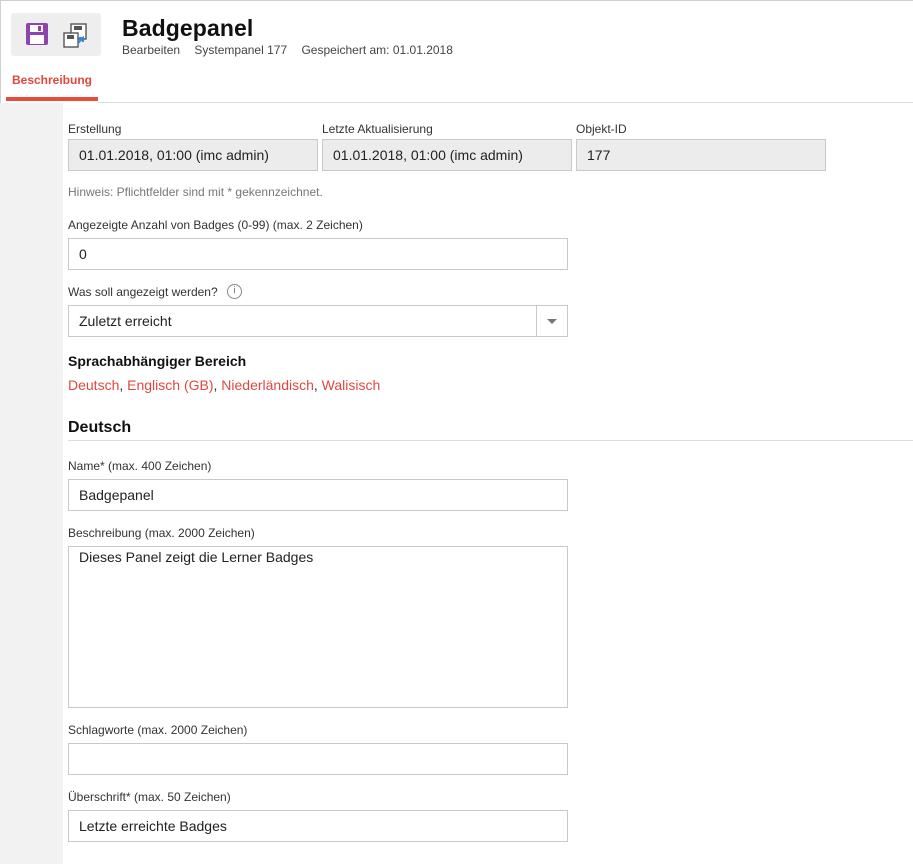 This screenshot has width=913, height=864. I want to click on last-update-field: 01.01.2018, 01:00 (imc admin), so click(447, 155).